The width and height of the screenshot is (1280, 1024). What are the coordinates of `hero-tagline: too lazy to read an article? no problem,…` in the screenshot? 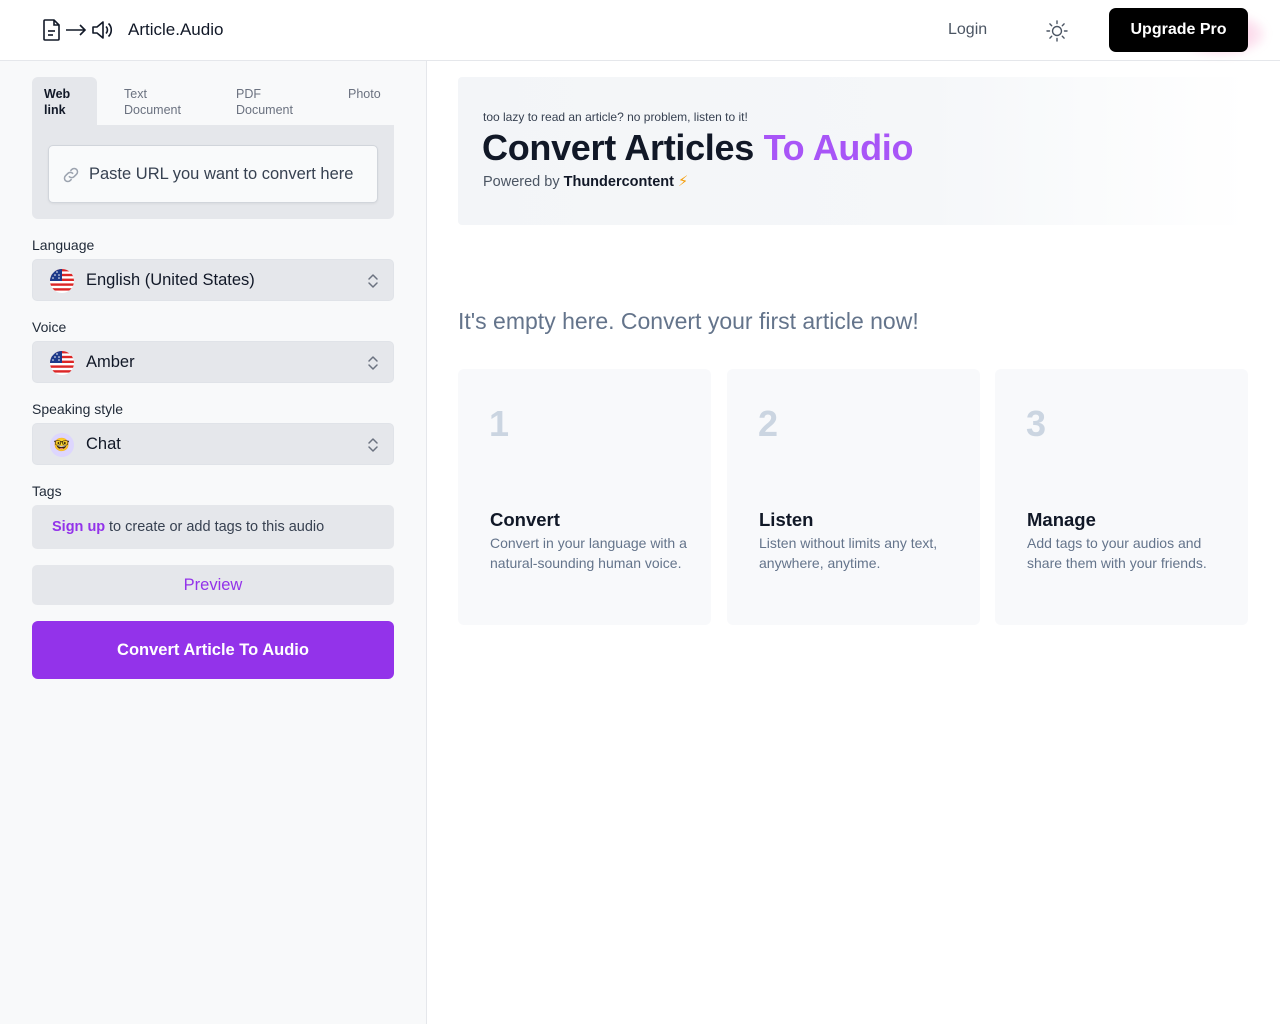 It's located at (615, 117).